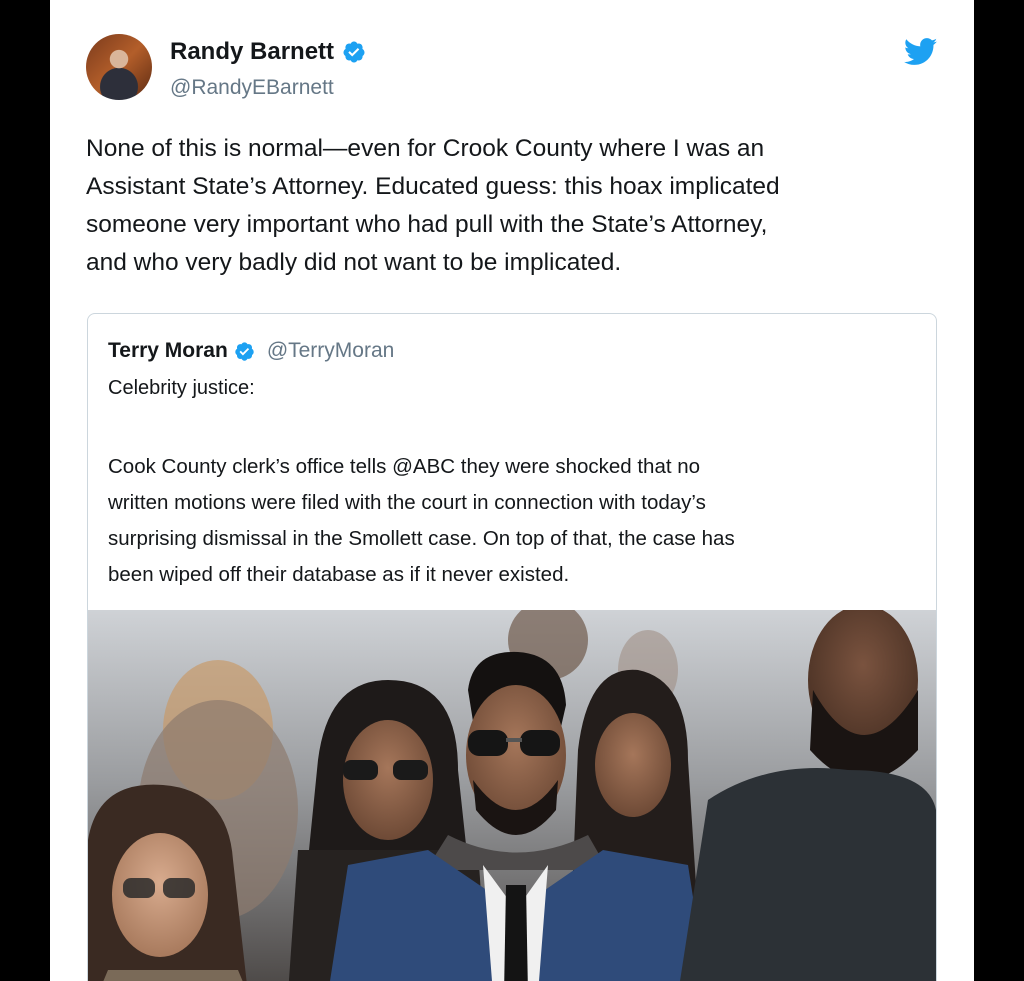  What do you see at coordinates (181, 388) in the screenshot?
I see `quoted-tweet-first-line: Celebrity justice:` at bounding box center [181, 388].